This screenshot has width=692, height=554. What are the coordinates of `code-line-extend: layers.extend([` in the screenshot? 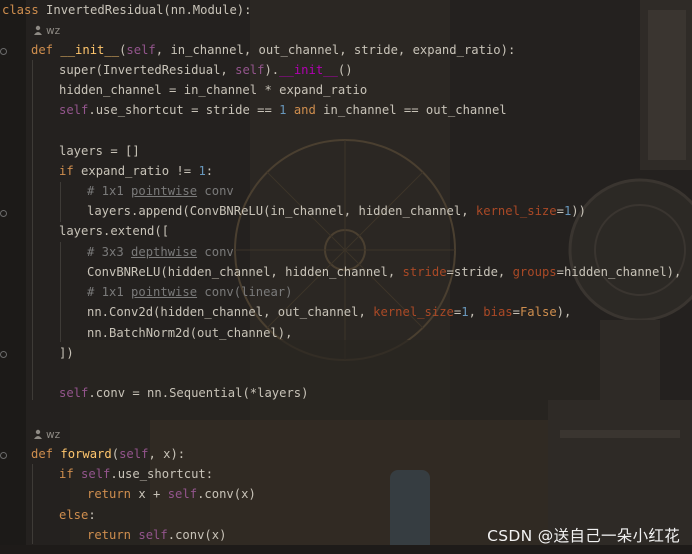 It's located at (114, 231).